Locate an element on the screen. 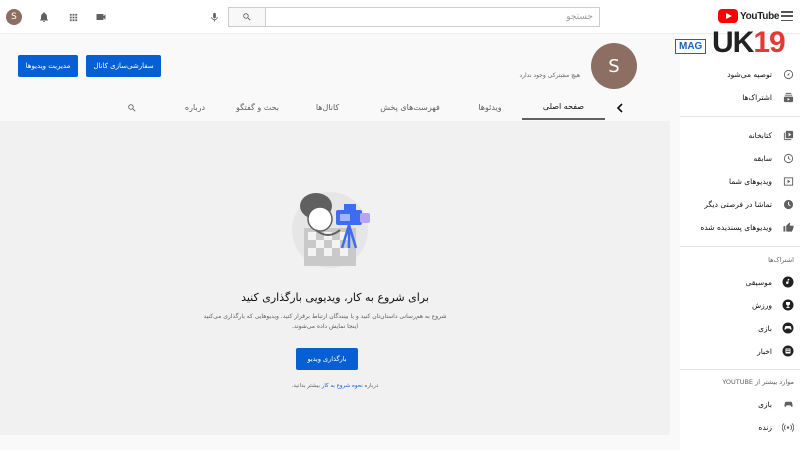 Image resolution: width=800 pixels, height=450 pixels. history-icon is located at coordinates (788, 158).